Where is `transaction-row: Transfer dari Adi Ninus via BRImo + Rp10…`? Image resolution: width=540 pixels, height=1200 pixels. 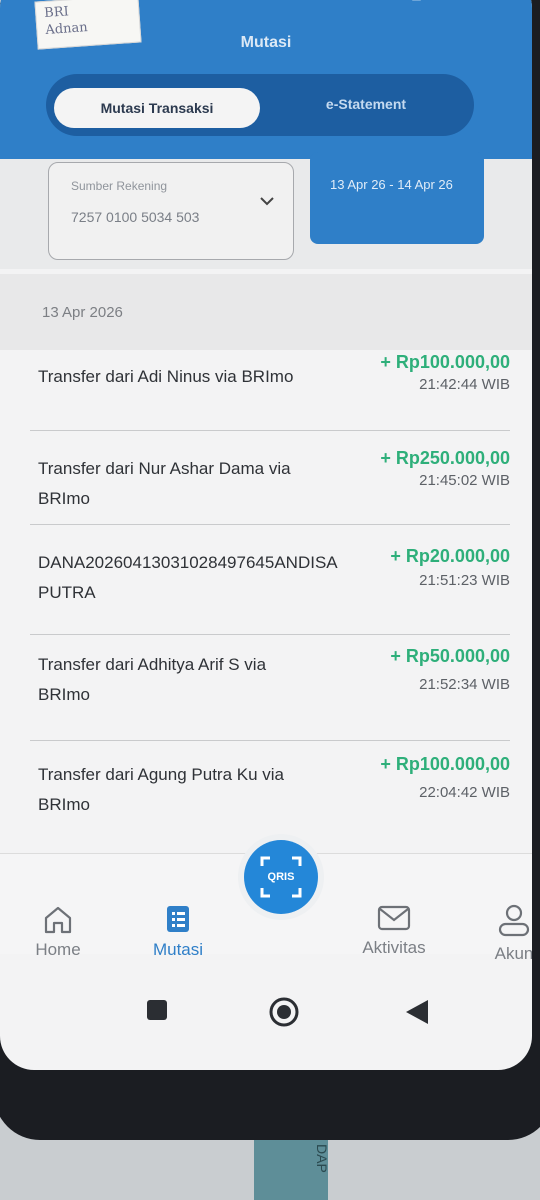
transaction-row: Transfer dari Adi Ninus via BRImo + Rp10… is located at coordinates (270, 392).